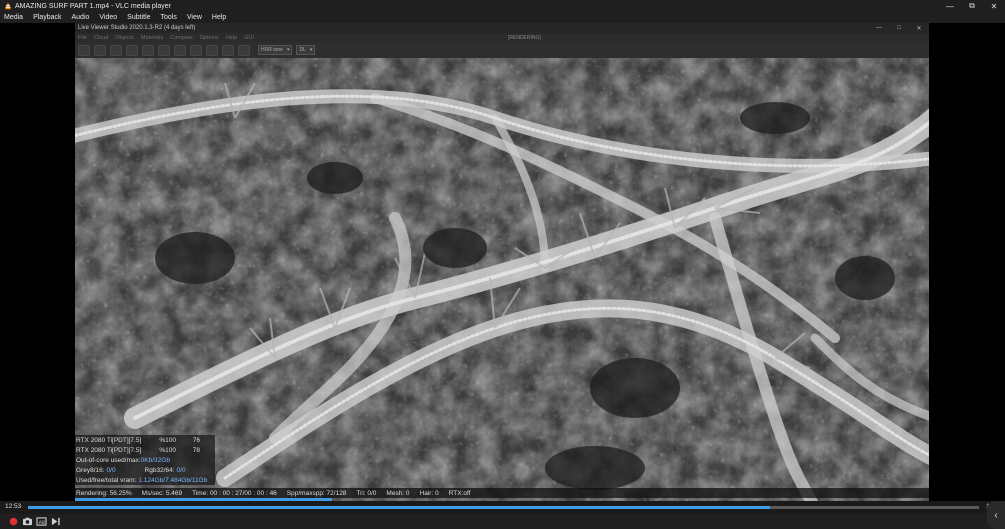 Image resolution: width=1005 pixels, height=529 pixels. I want to click on menu-subtitle: Subtitle, so click(138, 17).